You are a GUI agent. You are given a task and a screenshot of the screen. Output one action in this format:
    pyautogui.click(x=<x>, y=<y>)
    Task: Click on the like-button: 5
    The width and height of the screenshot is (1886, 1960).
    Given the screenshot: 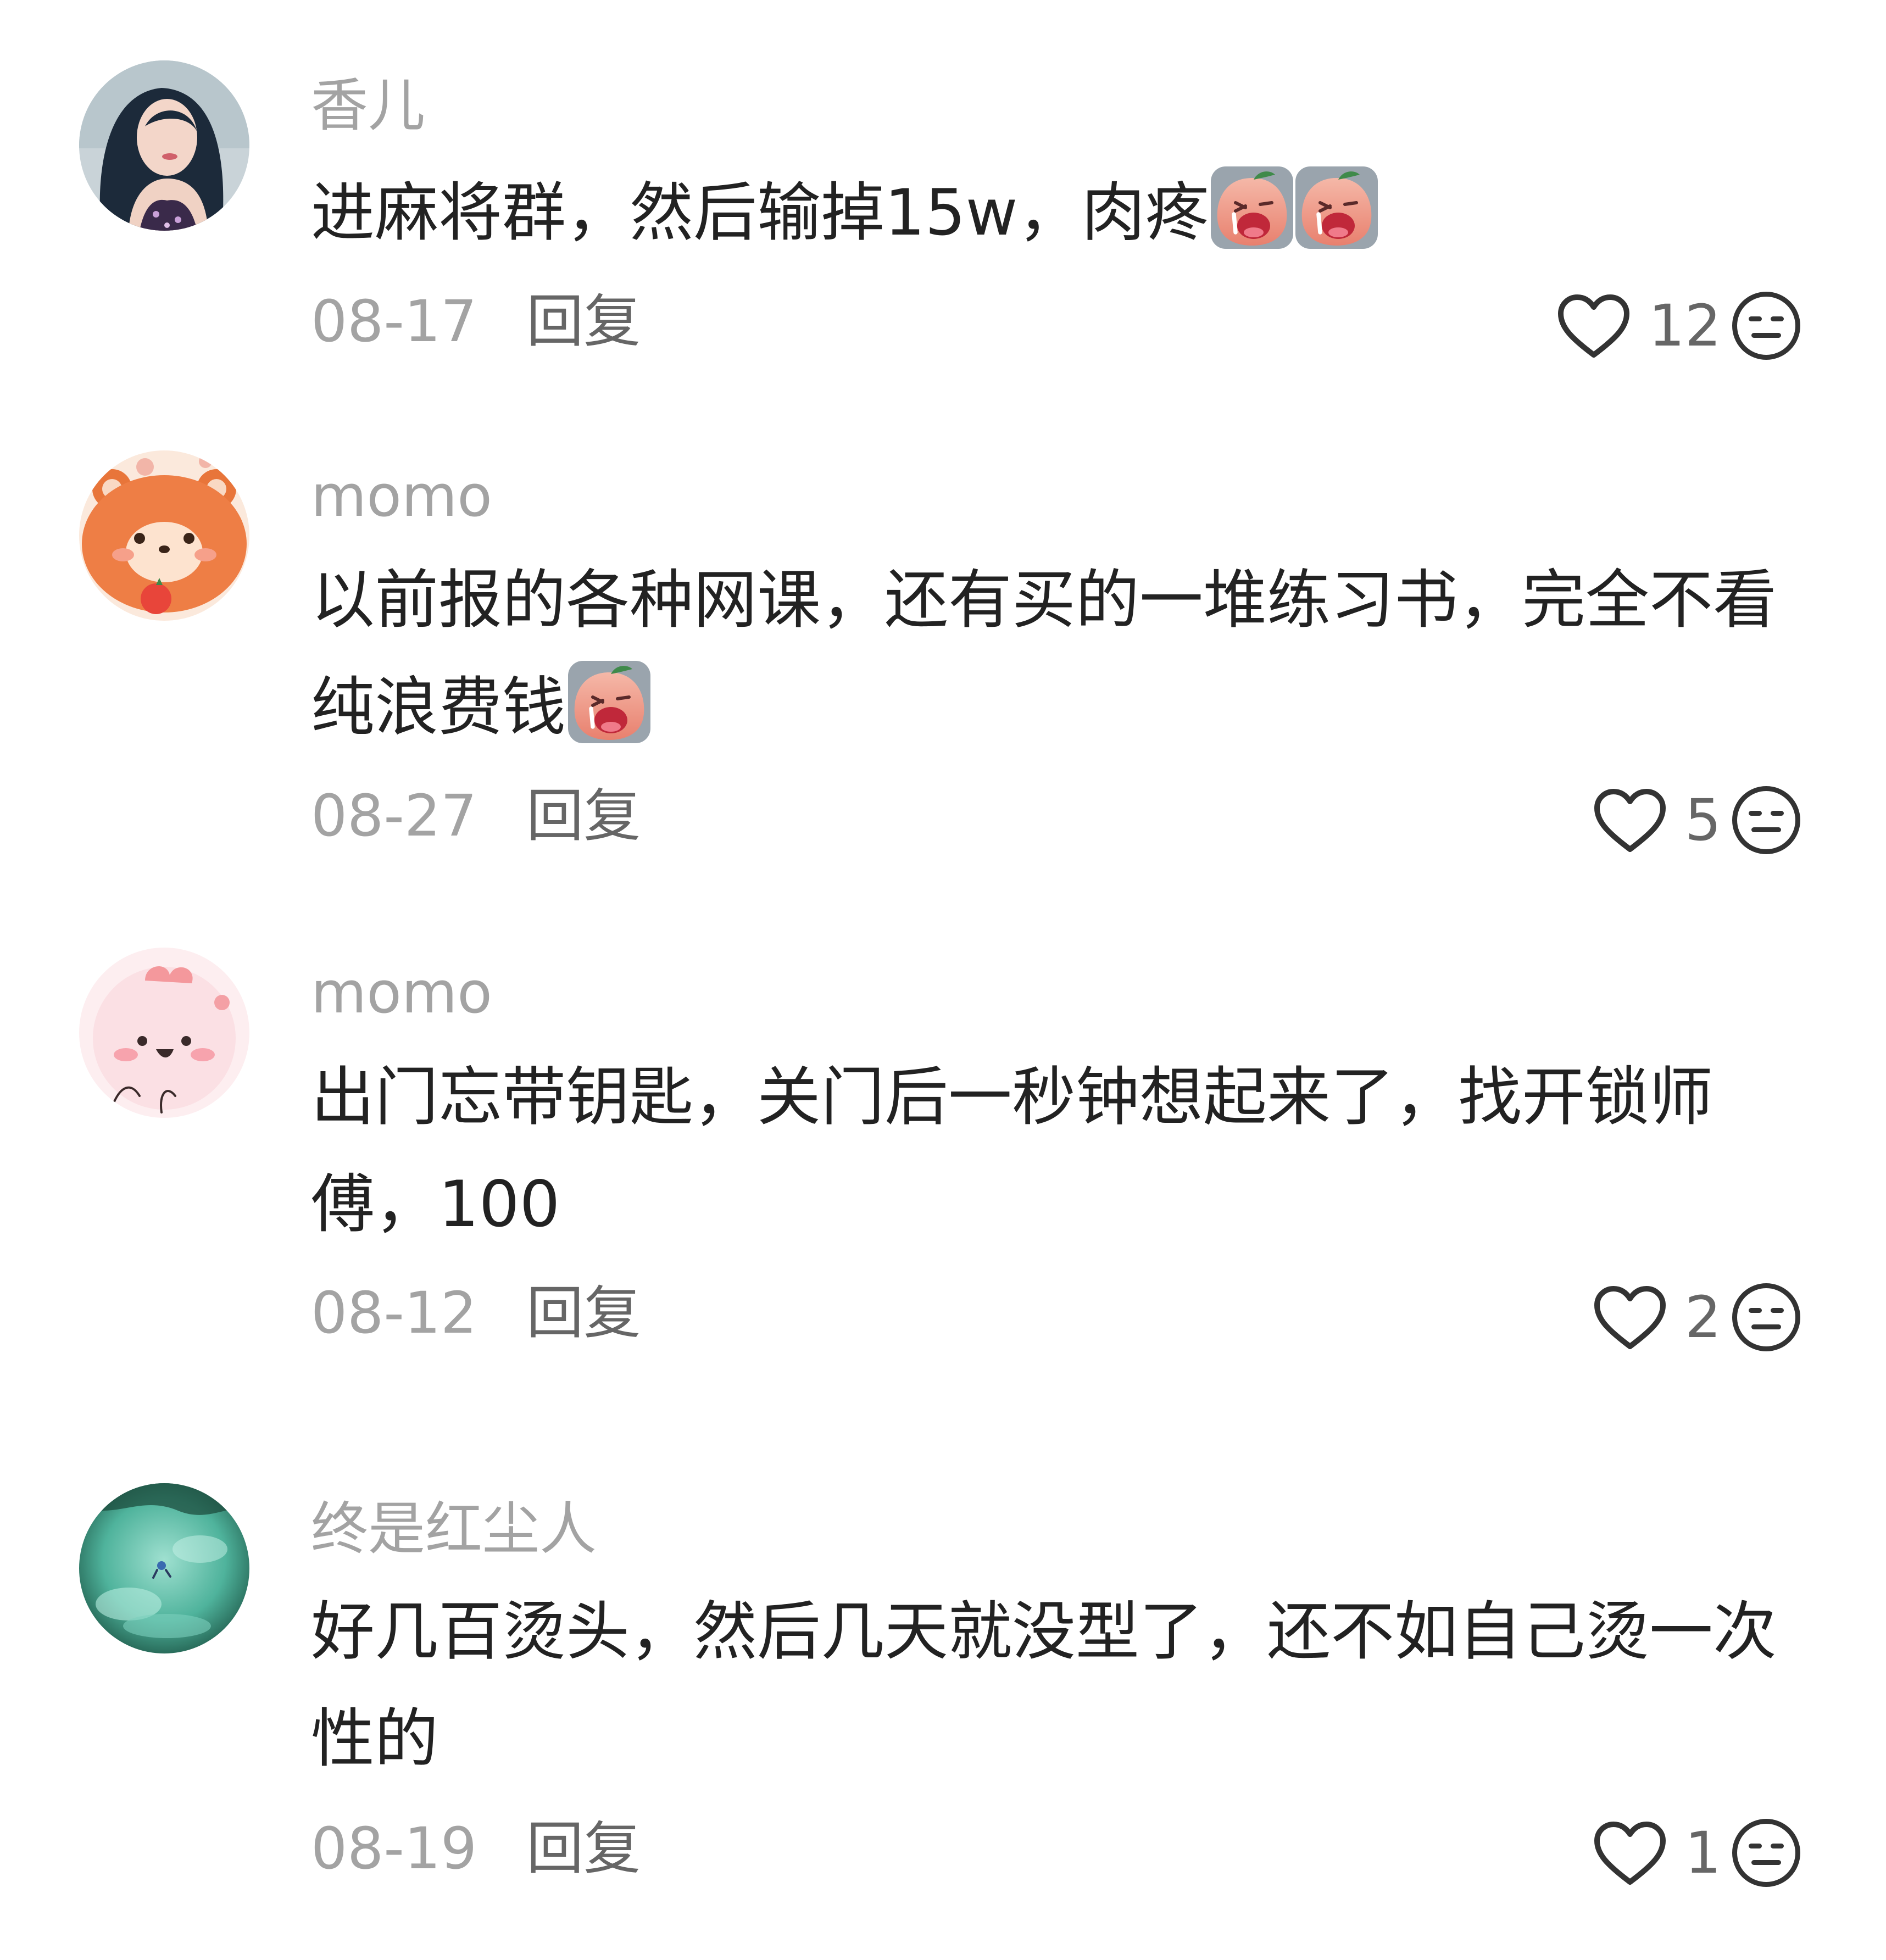 What is the action you would take?
    pyautogui.click(x=1656, y=820)
    